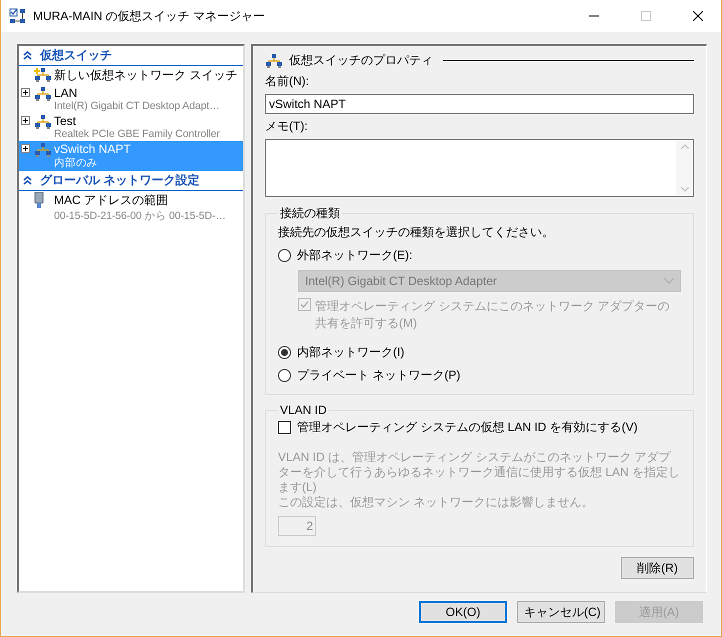 The height and width of the screenshot is (637, 722). I want to click on group-title: VLAN ID, so click(303, 410).